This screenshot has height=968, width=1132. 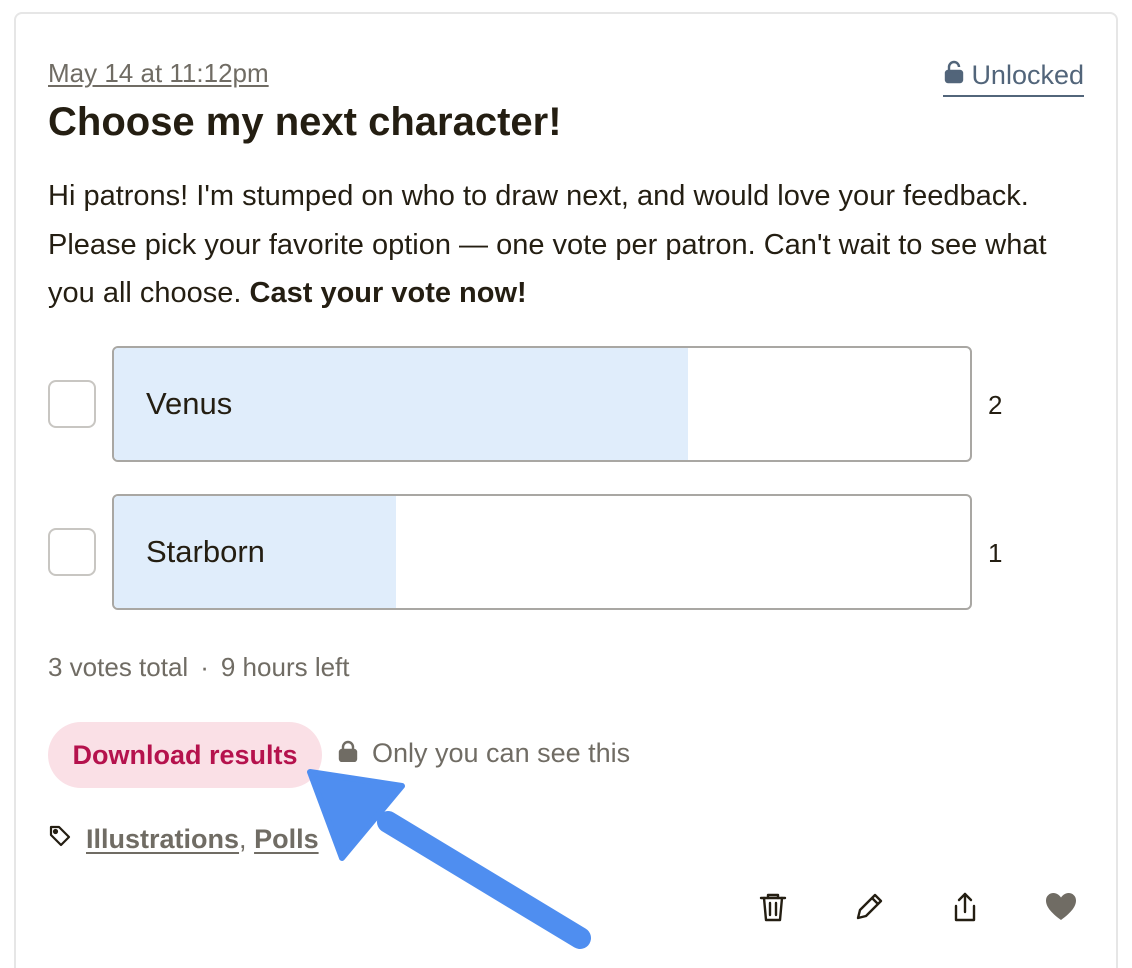 I want to click on edit-button, so click(x=869, y=909).